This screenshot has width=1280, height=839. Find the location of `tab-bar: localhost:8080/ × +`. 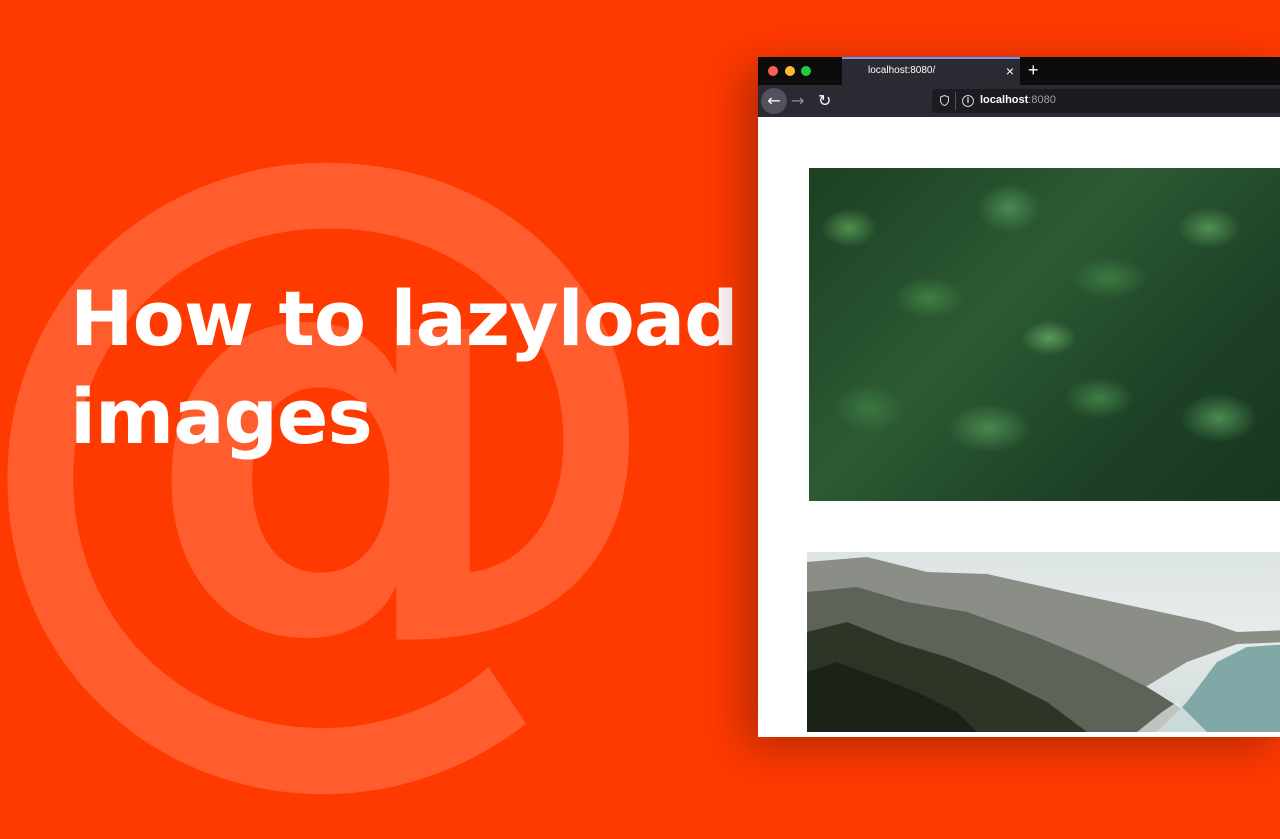

tab-bar: localhost:8080/ × + is located at coordinates (1019, 71).